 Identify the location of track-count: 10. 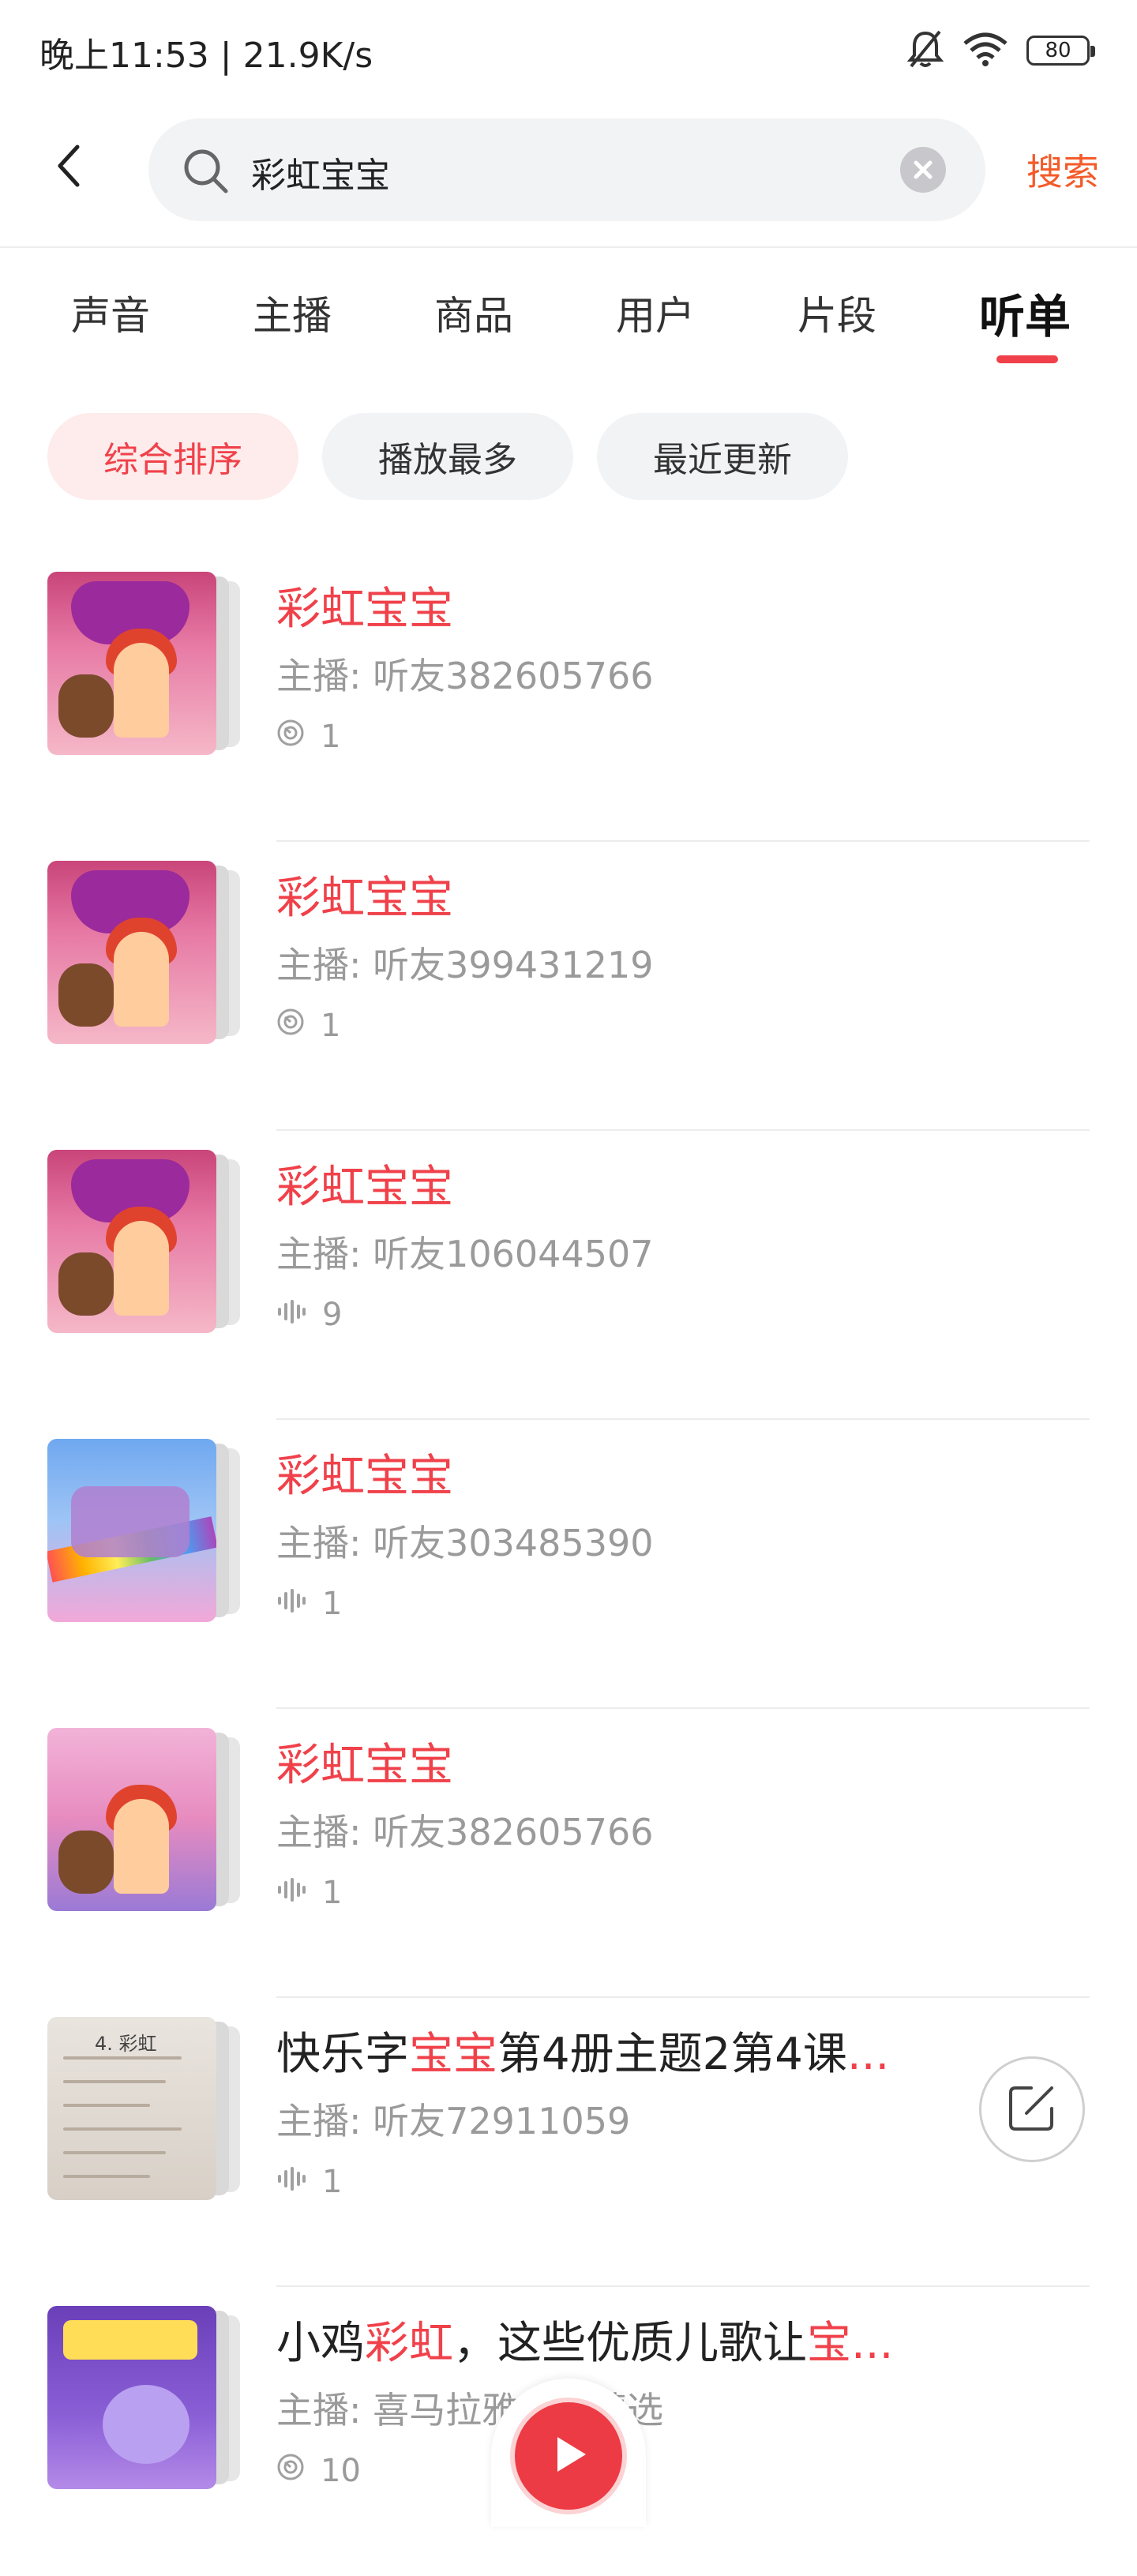
(341, 2471).